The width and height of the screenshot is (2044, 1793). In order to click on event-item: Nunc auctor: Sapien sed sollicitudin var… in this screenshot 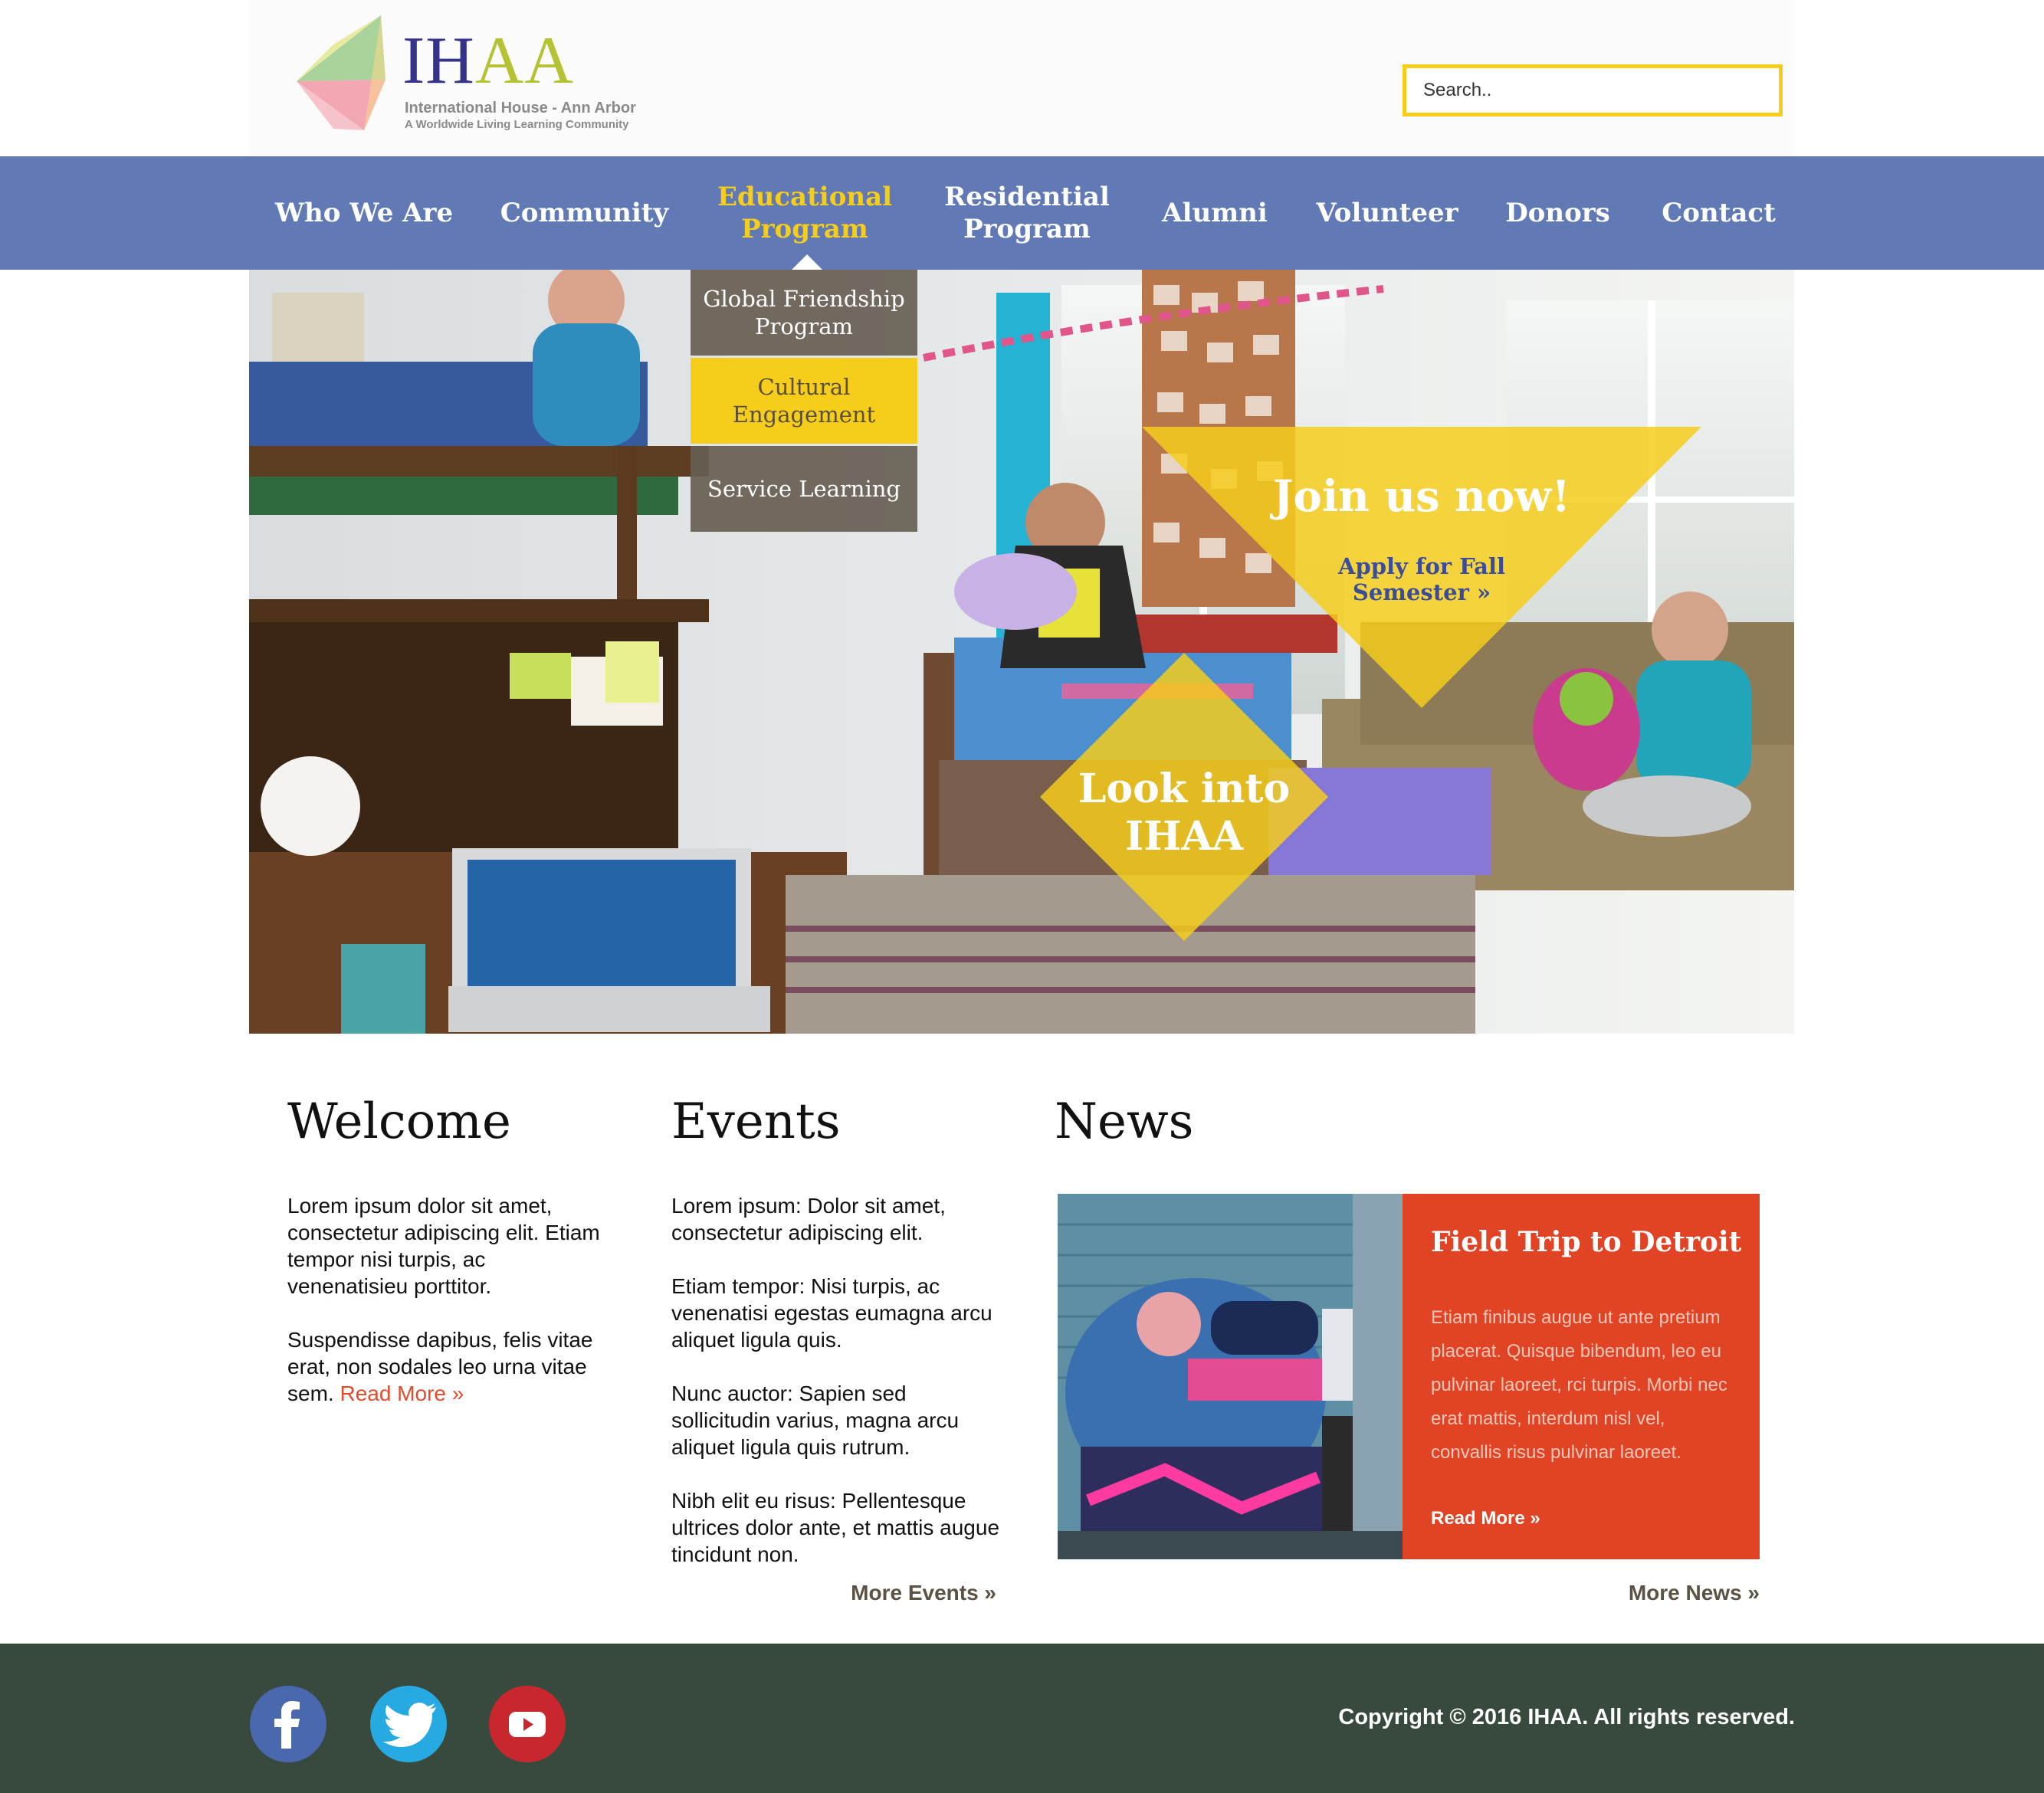, I will do `click(816, 1420)`.